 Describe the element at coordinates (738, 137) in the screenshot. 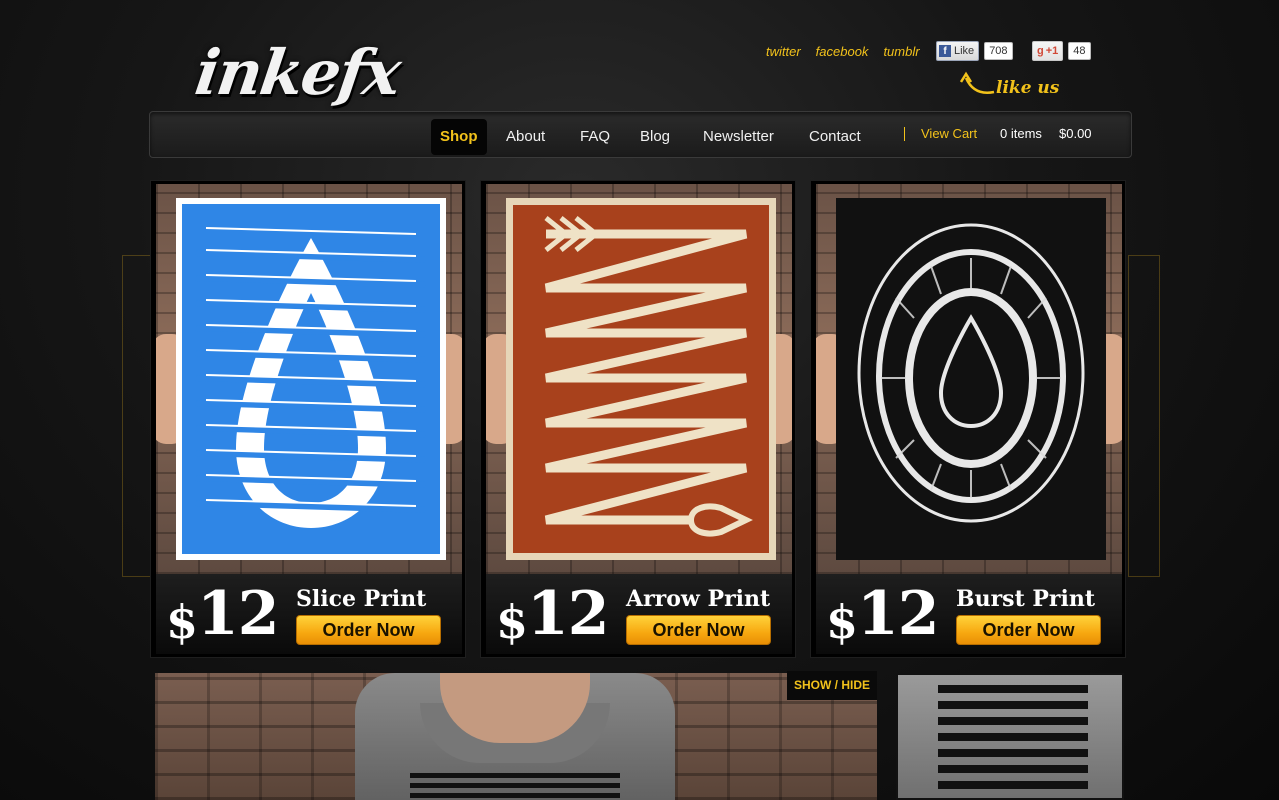

I see `nav-newsletter: Newsletter` at that location.